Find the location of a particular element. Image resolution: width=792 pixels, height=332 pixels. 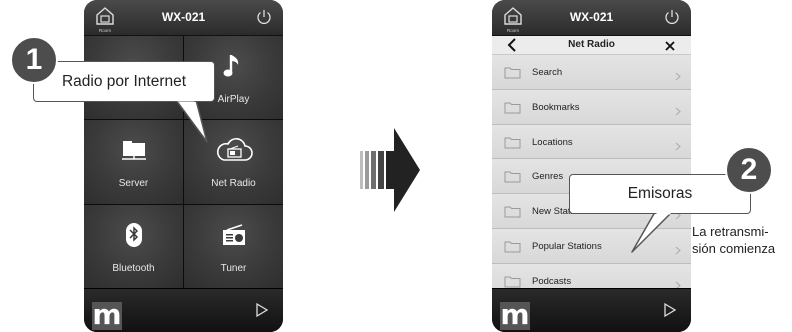

callout-step-1: Radio por Internet is located at coordinates (124, 81).